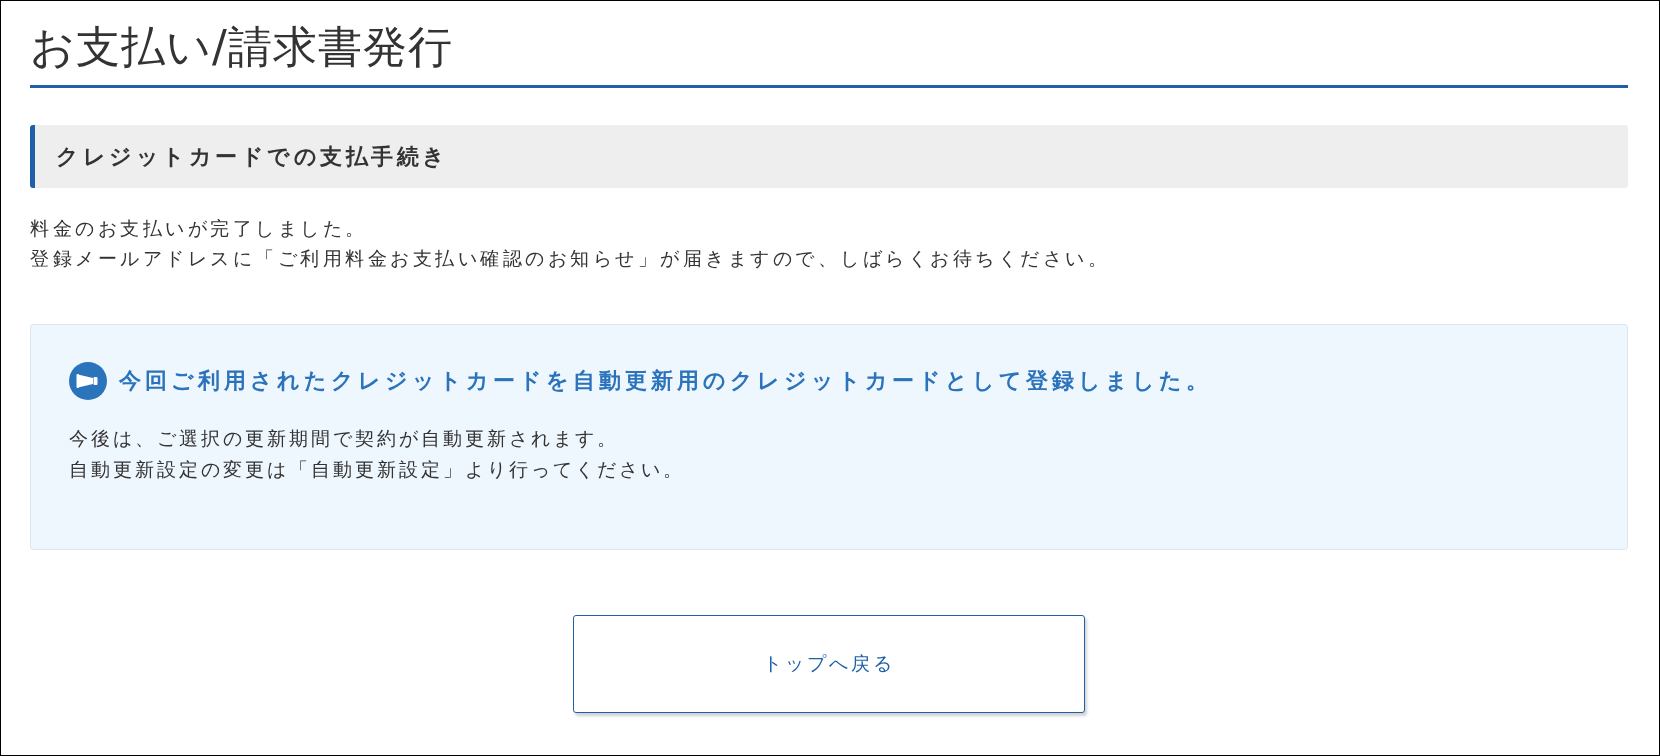  Describe the element at coordinates (377, 469) in the screenshot. I see `notice-text: 自動更新設定の変更は「自動更新設定」より行ってください。` at that location.